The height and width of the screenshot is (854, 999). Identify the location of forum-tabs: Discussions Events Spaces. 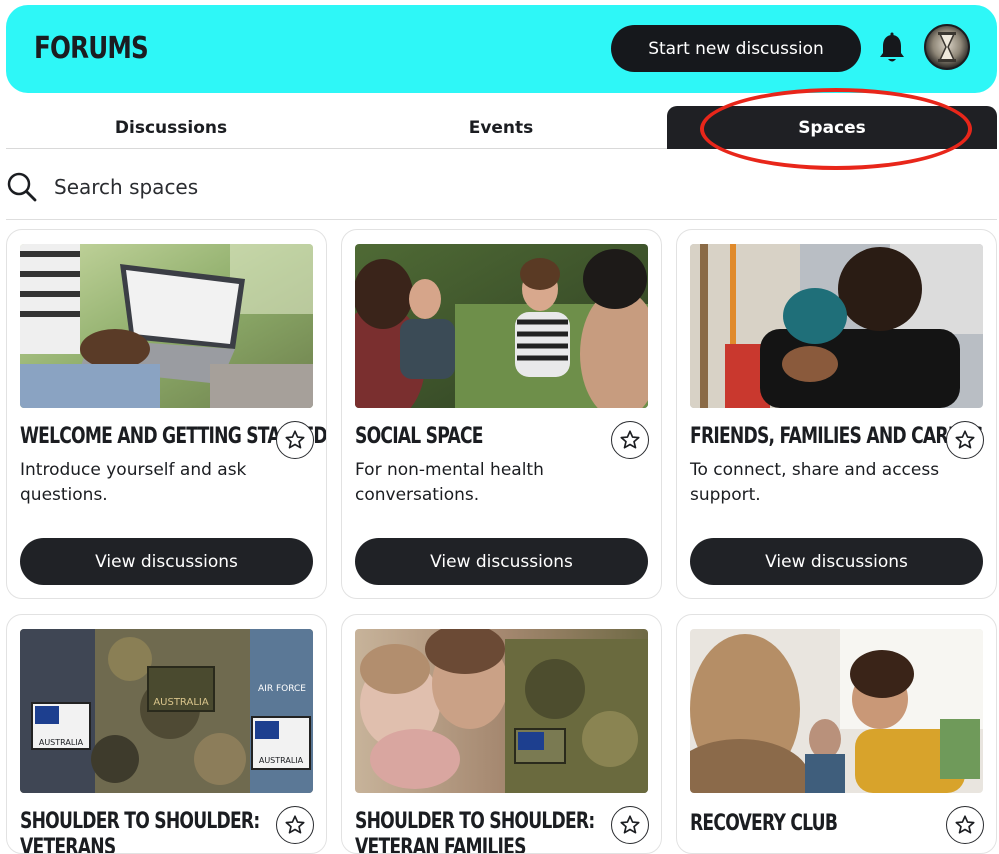
(501, 127).